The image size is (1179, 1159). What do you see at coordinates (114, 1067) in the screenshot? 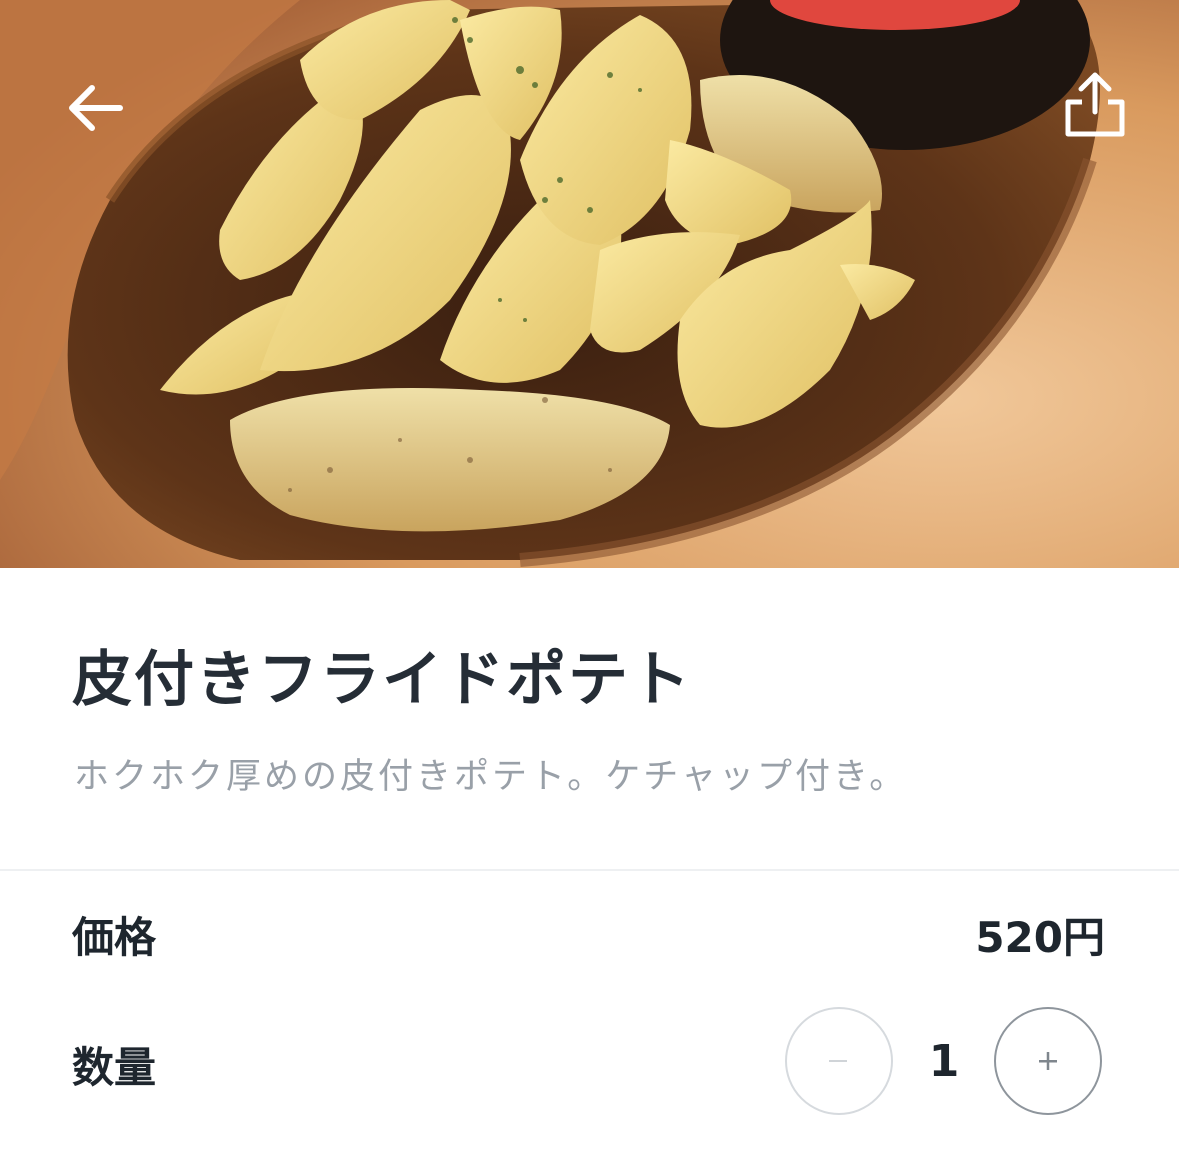
I see `quantity-label: 数量` at bounding box center [114, 1067].